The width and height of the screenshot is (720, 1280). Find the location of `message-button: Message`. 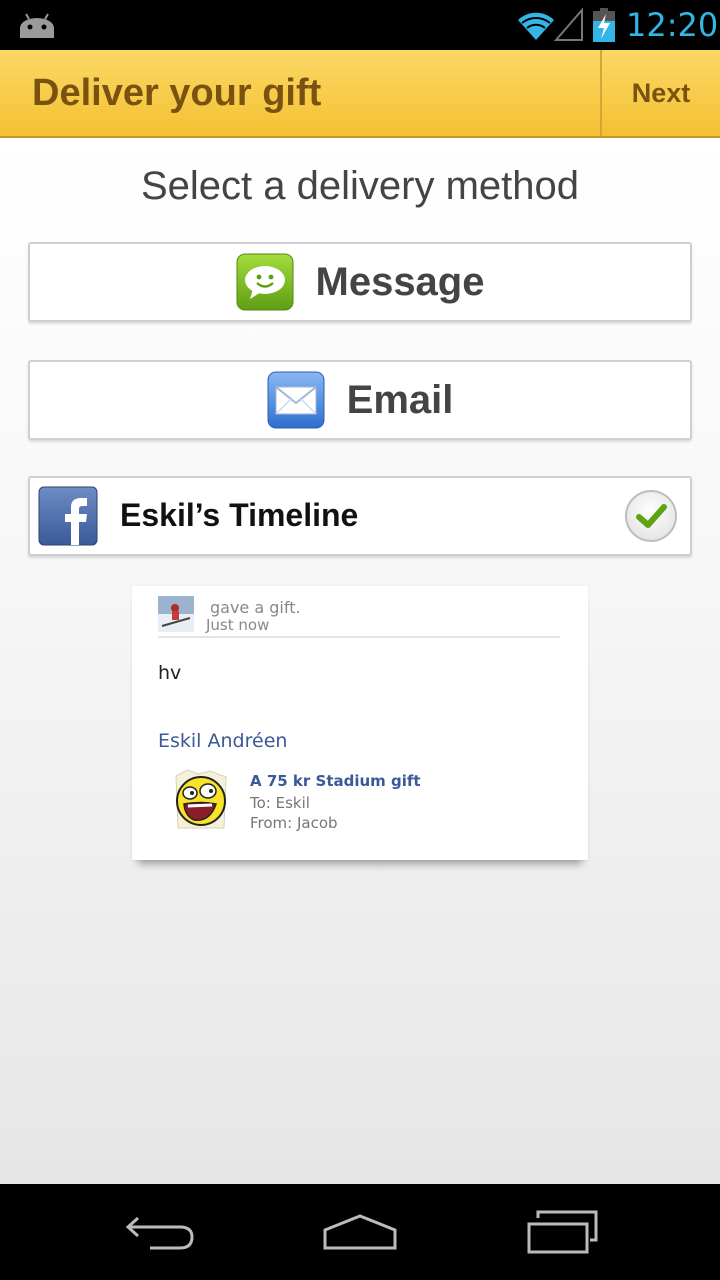

message-button: Message is located at coordinates (360, 282).